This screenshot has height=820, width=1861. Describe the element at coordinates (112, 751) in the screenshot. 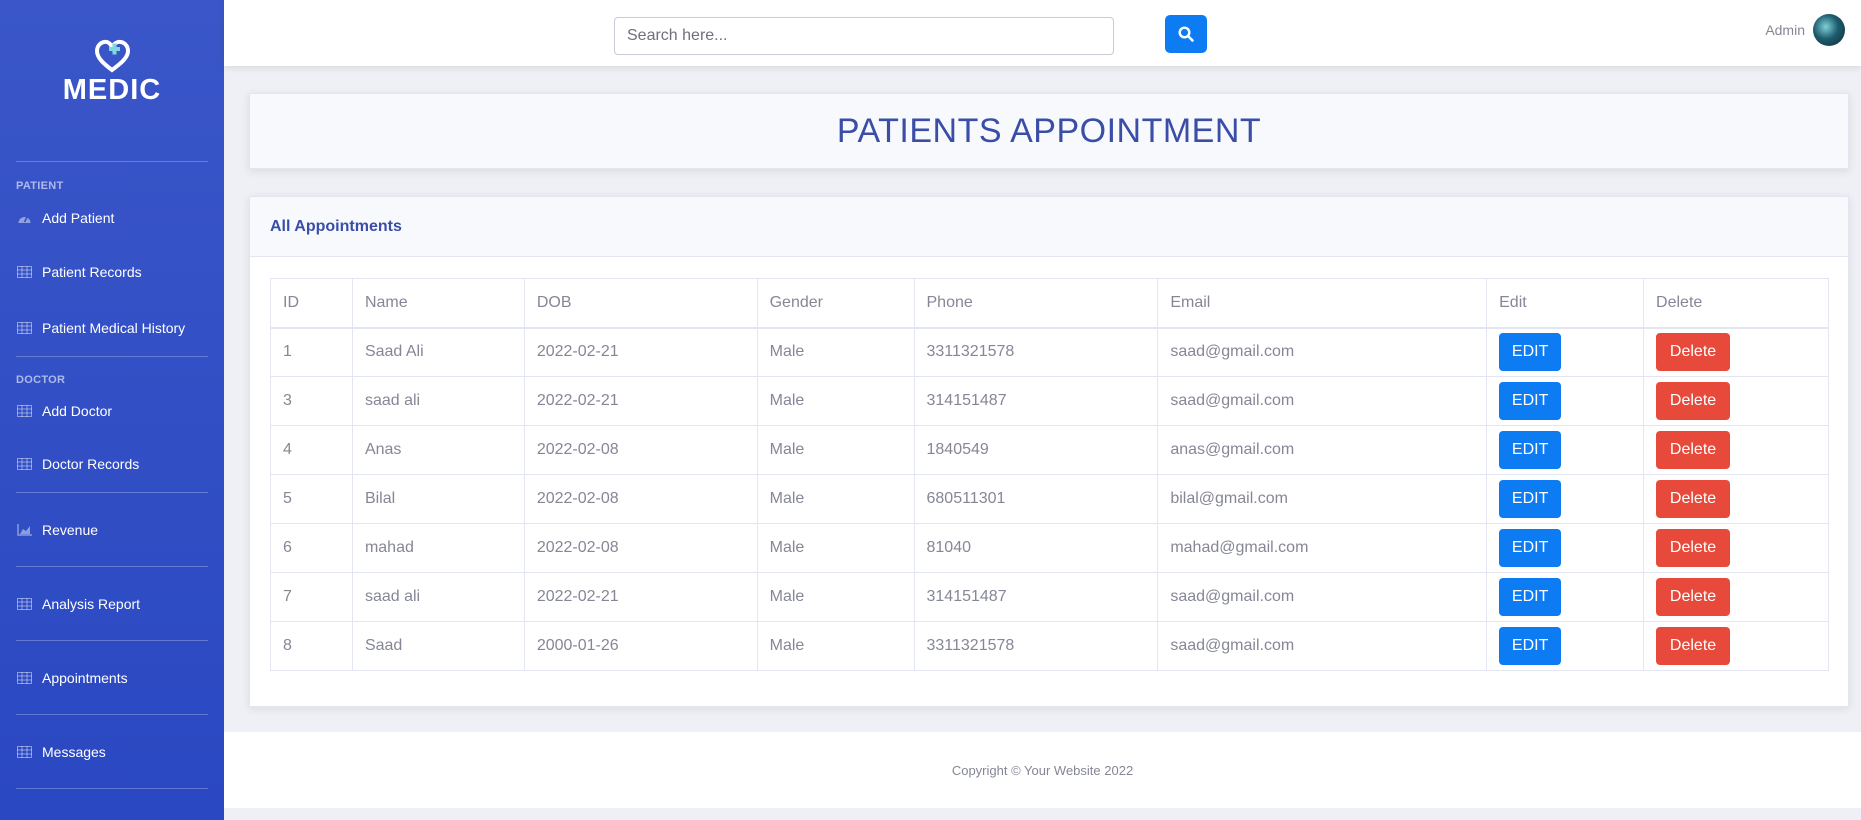

I see `sidebar-item-messages: Messages` at that location.